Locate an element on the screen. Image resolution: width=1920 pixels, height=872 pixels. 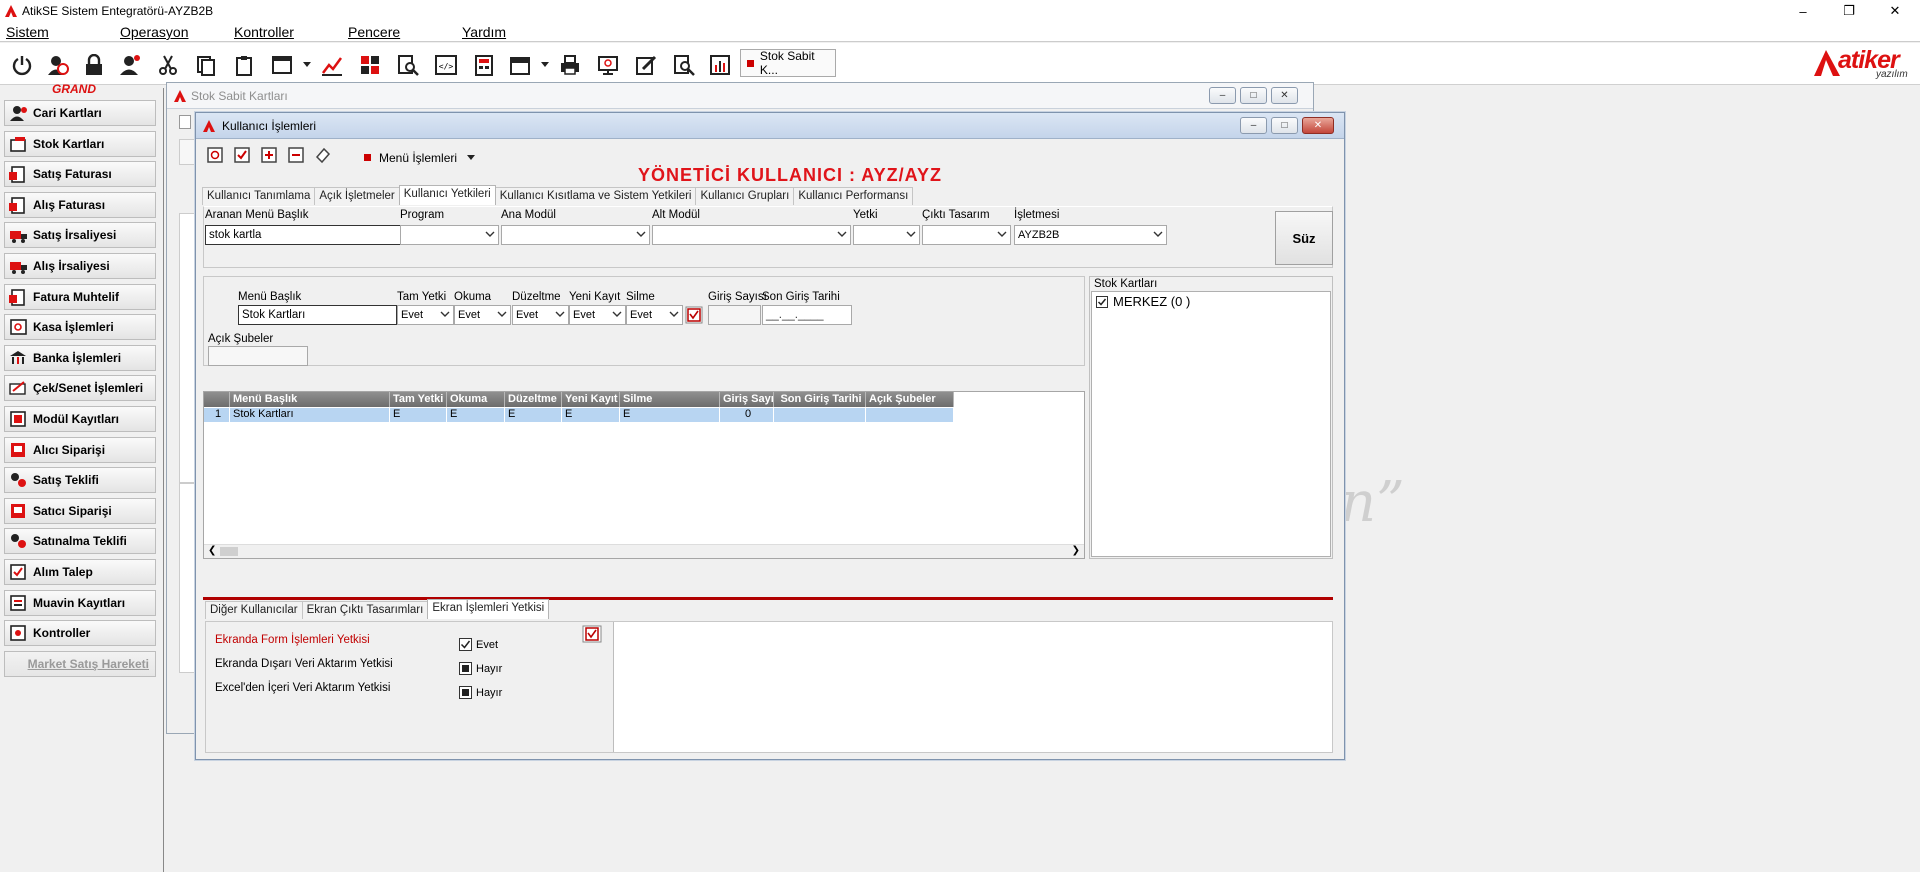
son-giris-input: __.__.____ is located at coordinates (807, 315).